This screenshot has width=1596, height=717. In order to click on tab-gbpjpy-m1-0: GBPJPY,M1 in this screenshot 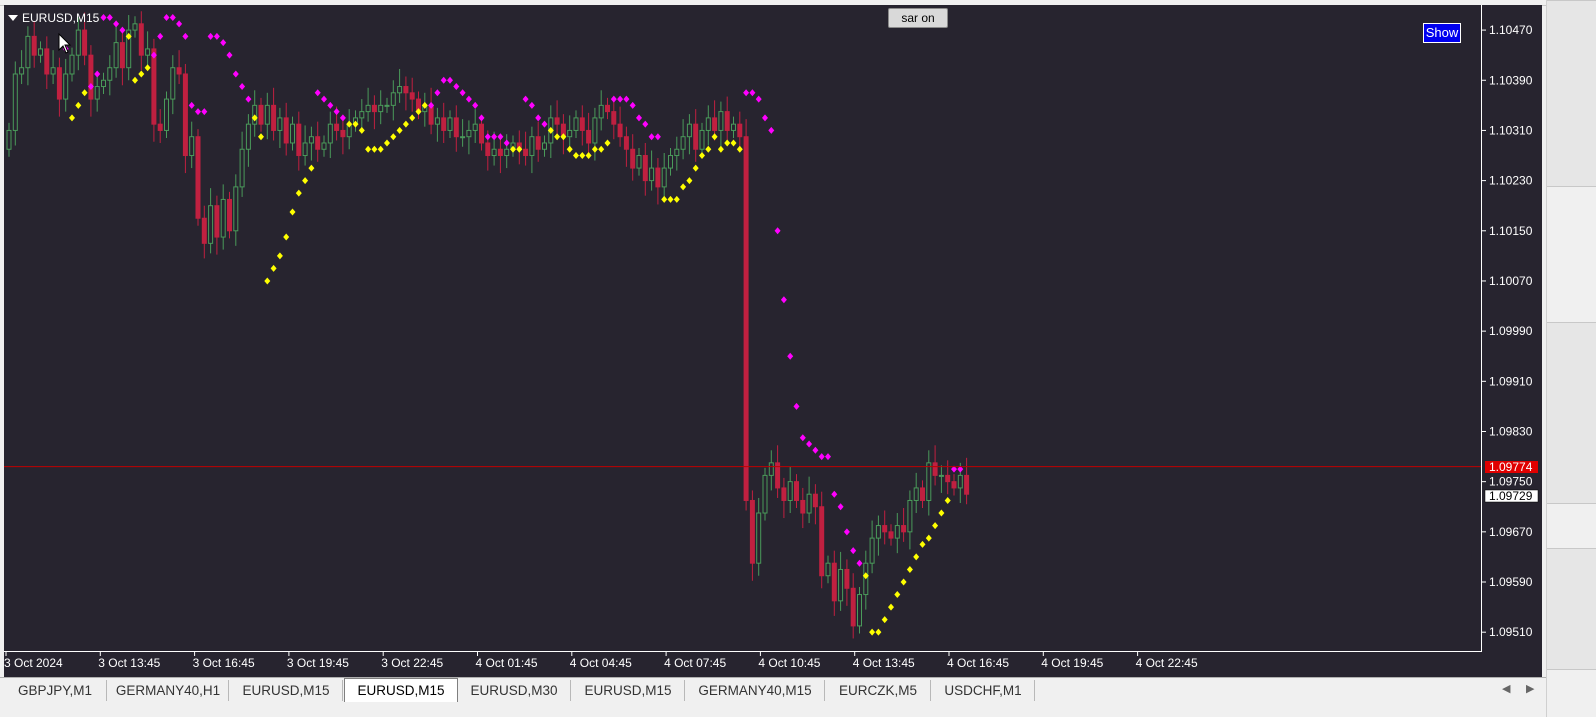, I will do `click(55, 690)`.